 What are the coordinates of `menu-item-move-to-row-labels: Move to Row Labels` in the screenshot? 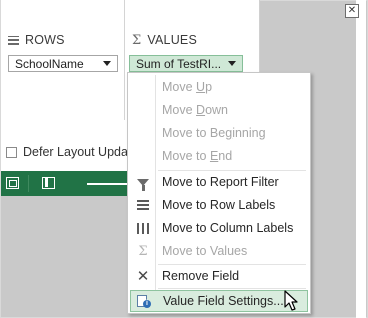 It's located at (219, 205).